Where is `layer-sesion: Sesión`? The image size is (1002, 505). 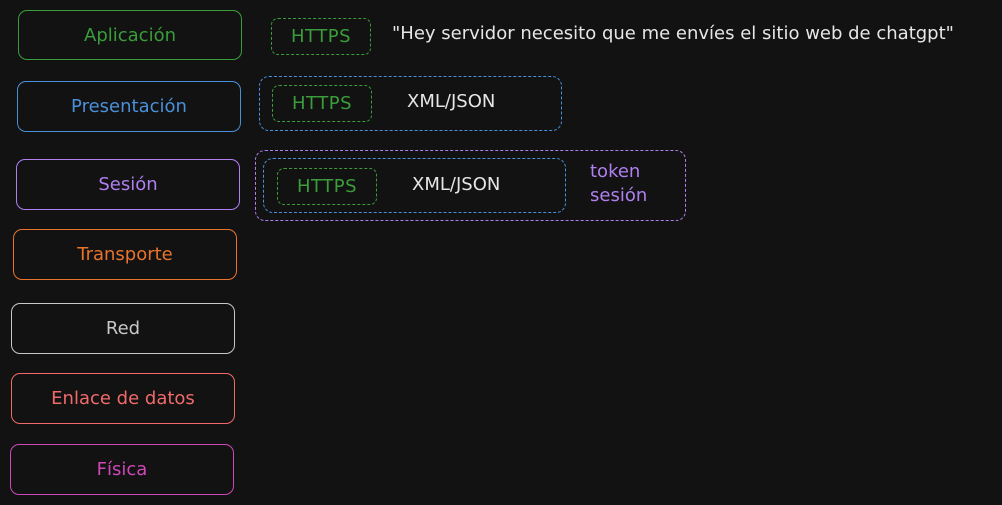
layer-sesion: Sesión is located at coordinates (128, 184).